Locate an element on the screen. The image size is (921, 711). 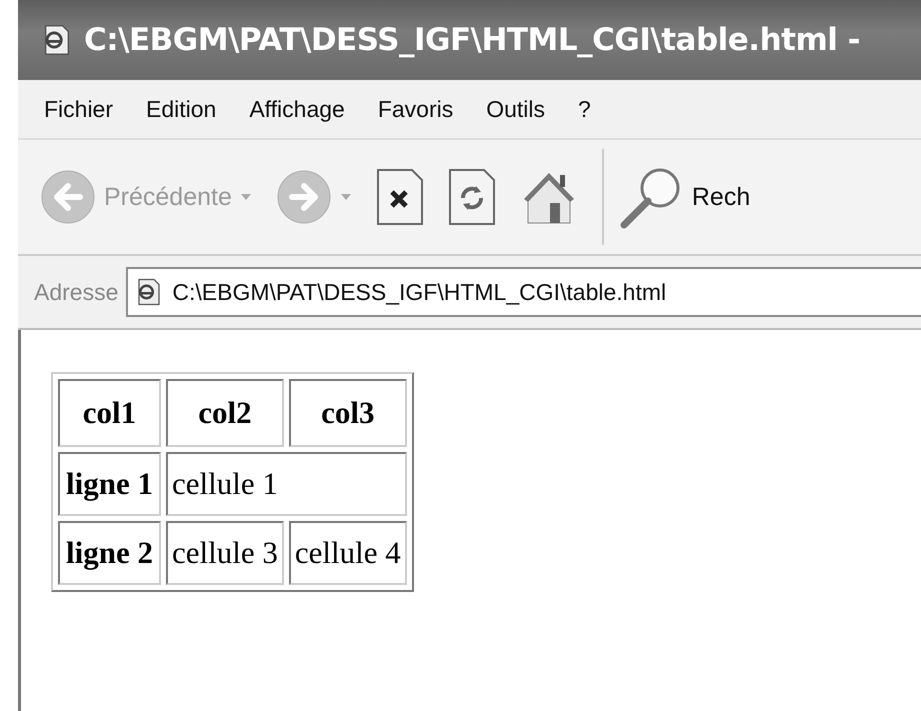
column-header: col3 is located at coordinates (347, 413).